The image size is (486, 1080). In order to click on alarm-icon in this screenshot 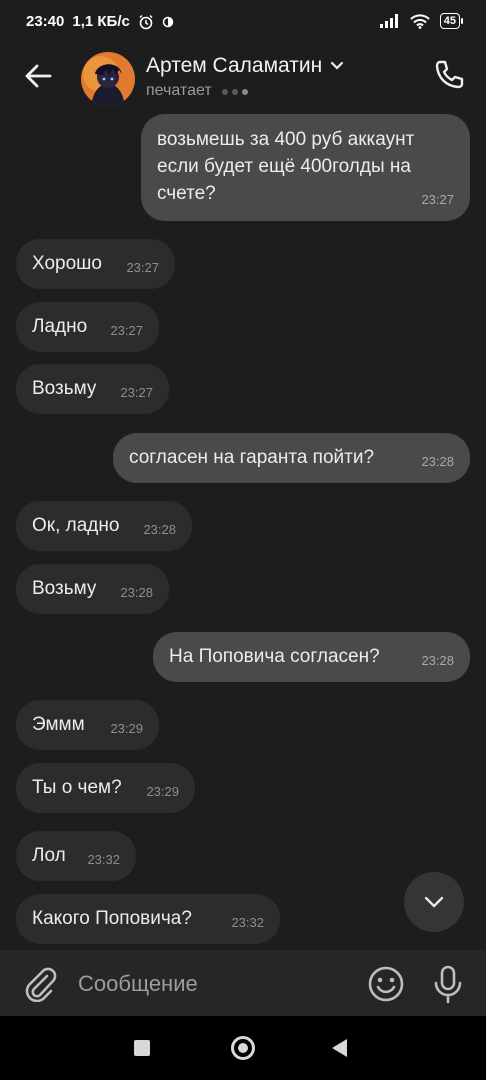, I will do `click(146, 21)`.